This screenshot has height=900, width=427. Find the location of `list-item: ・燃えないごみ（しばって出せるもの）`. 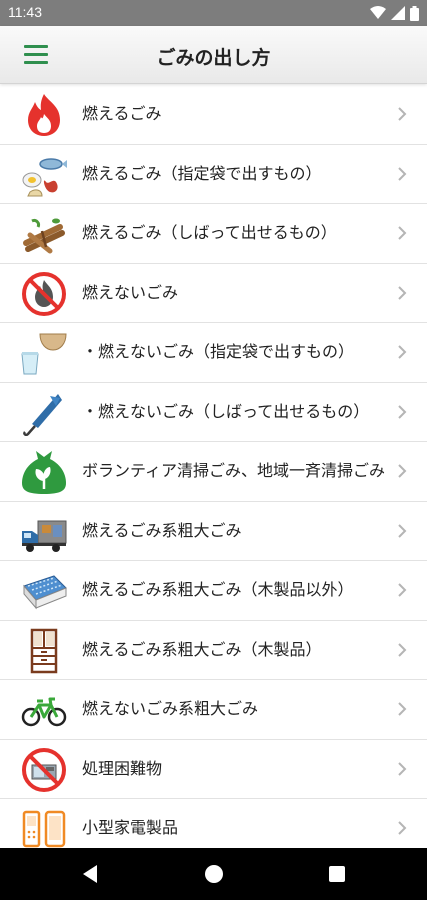

list-item: ・燃えないごみ（しばって出せるもの） is located at coordinates (213, 412).